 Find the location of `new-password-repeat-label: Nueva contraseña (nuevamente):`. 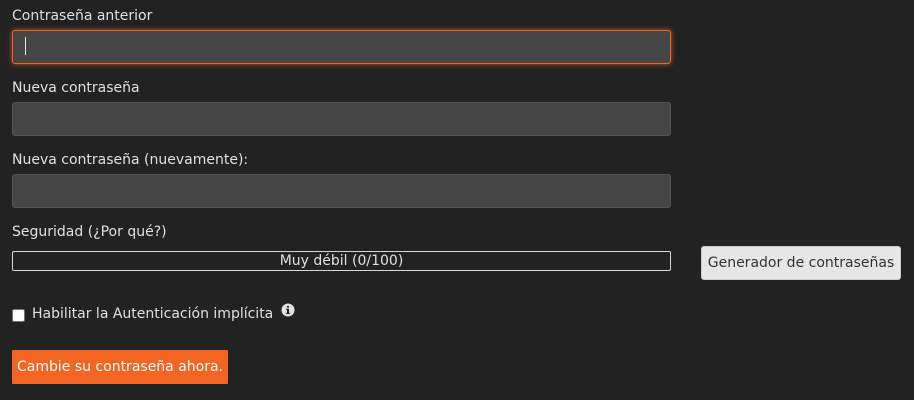

new-password-repeat-label: Nueva contraseña (nuevamente): is located at coordinates (130, 160).